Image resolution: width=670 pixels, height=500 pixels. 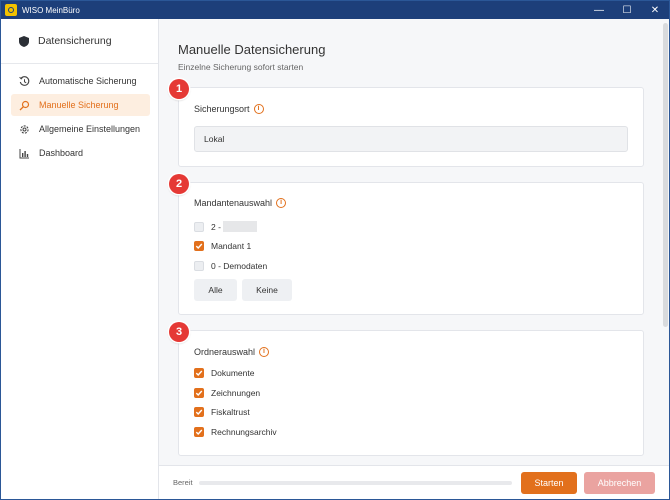 I want to click on sidebar-item-manuelle-sicherung: Manuelle Sicherung, so click(x=80, y=105).